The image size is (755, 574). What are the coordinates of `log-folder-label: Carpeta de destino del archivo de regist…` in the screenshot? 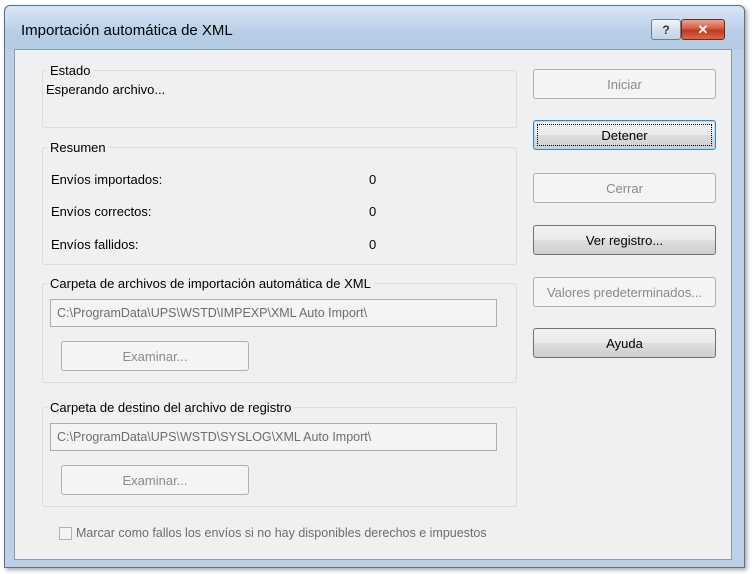 It's located at (171, 407).